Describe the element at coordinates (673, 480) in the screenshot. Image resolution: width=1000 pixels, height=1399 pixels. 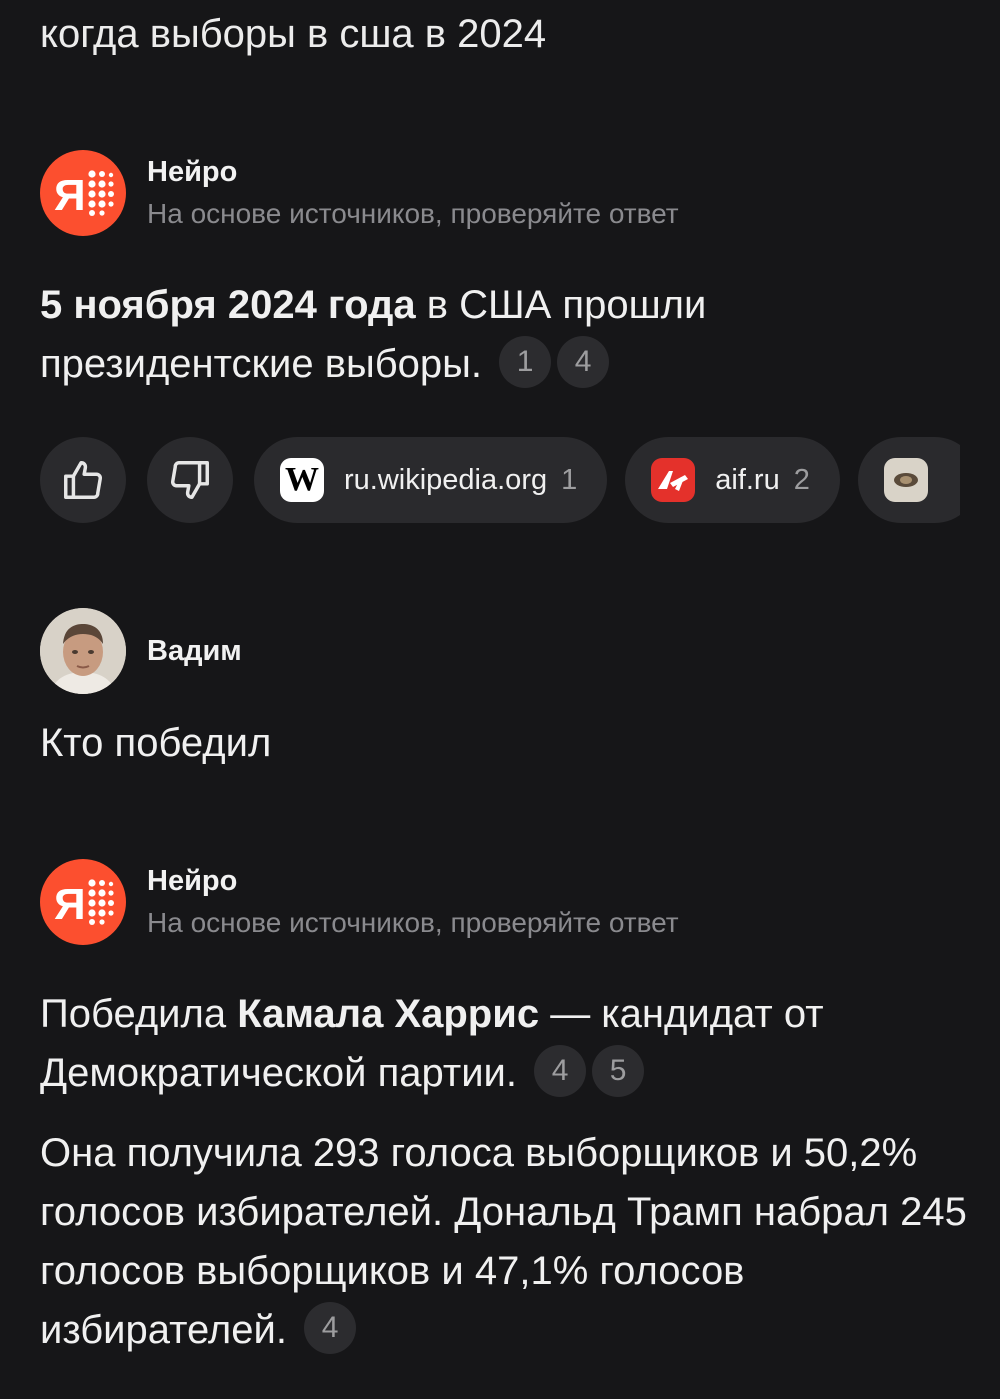
I see `aif-icon` at that location.